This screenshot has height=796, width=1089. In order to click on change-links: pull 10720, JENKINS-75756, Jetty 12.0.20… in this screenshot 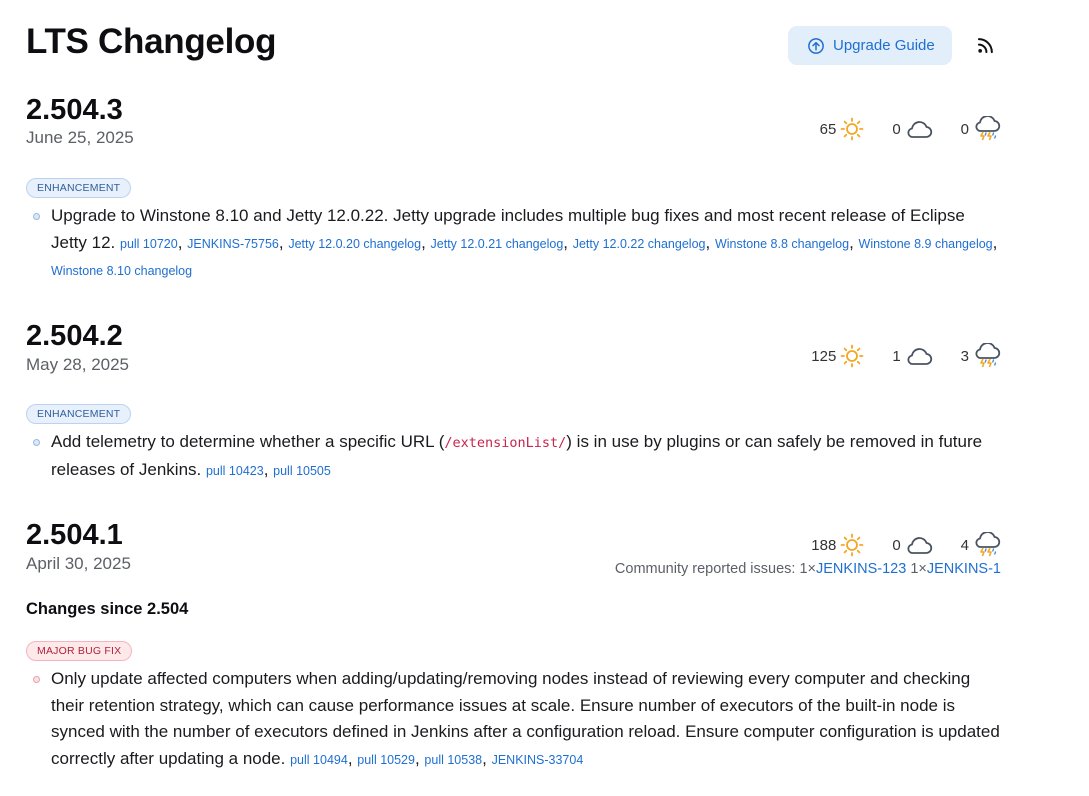, I will do `click(524, 255)`.